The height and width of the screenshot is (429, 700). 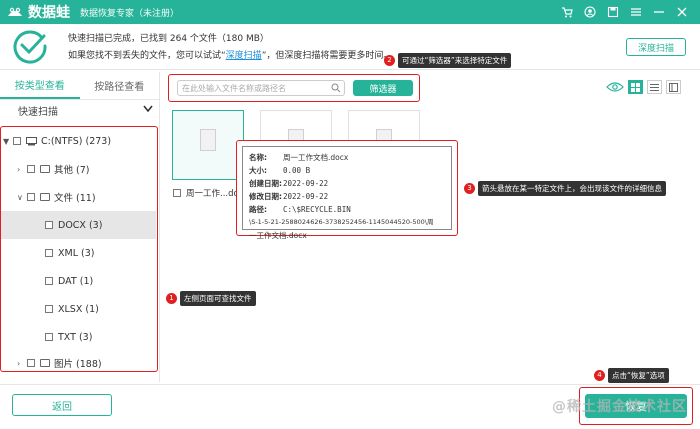 I want to click on path-label: 路径:, so click(x=258, y=209).